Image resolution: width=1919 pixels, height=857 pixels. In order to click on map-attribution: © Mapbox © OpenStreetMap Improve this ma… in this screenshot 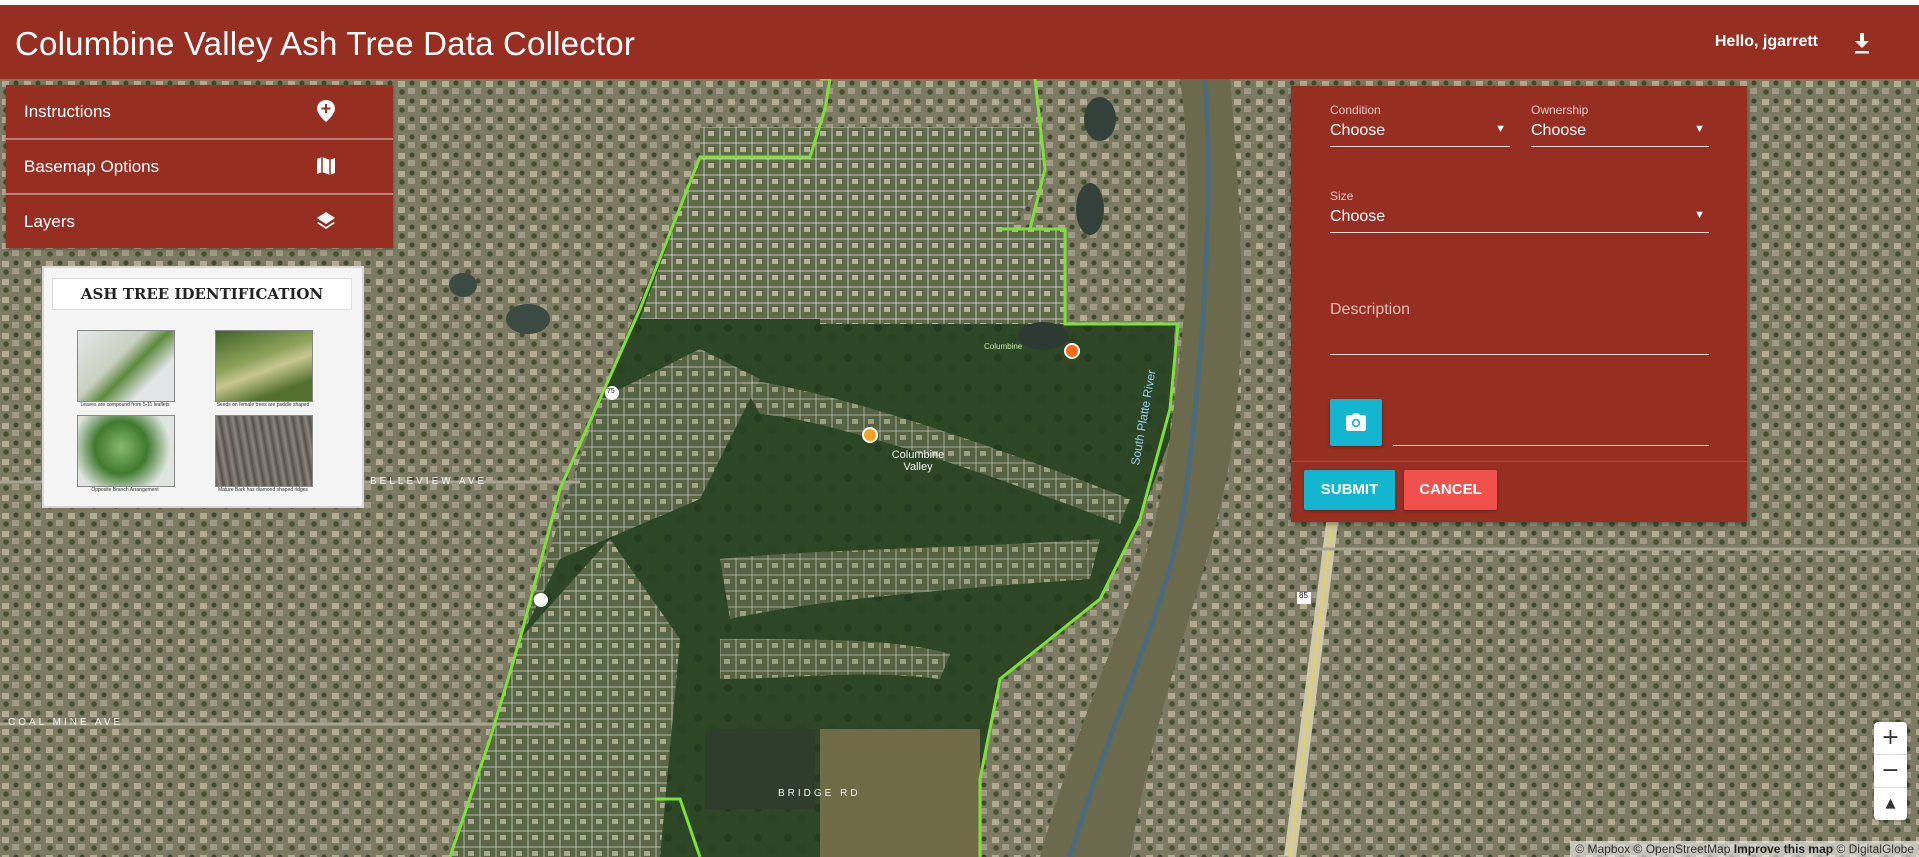, I will do `click(1744, 849)`.